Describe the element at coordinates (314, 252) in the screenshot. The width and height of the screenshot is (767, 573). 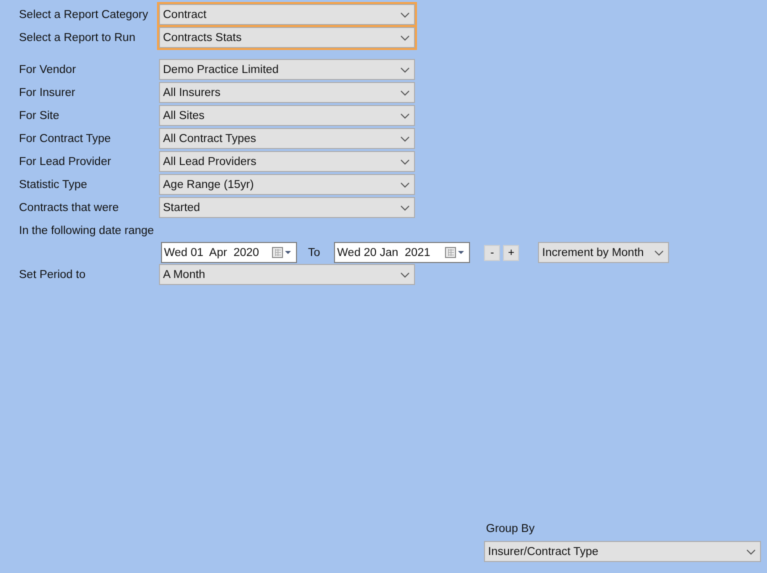
I see `to-label: To` at that location.